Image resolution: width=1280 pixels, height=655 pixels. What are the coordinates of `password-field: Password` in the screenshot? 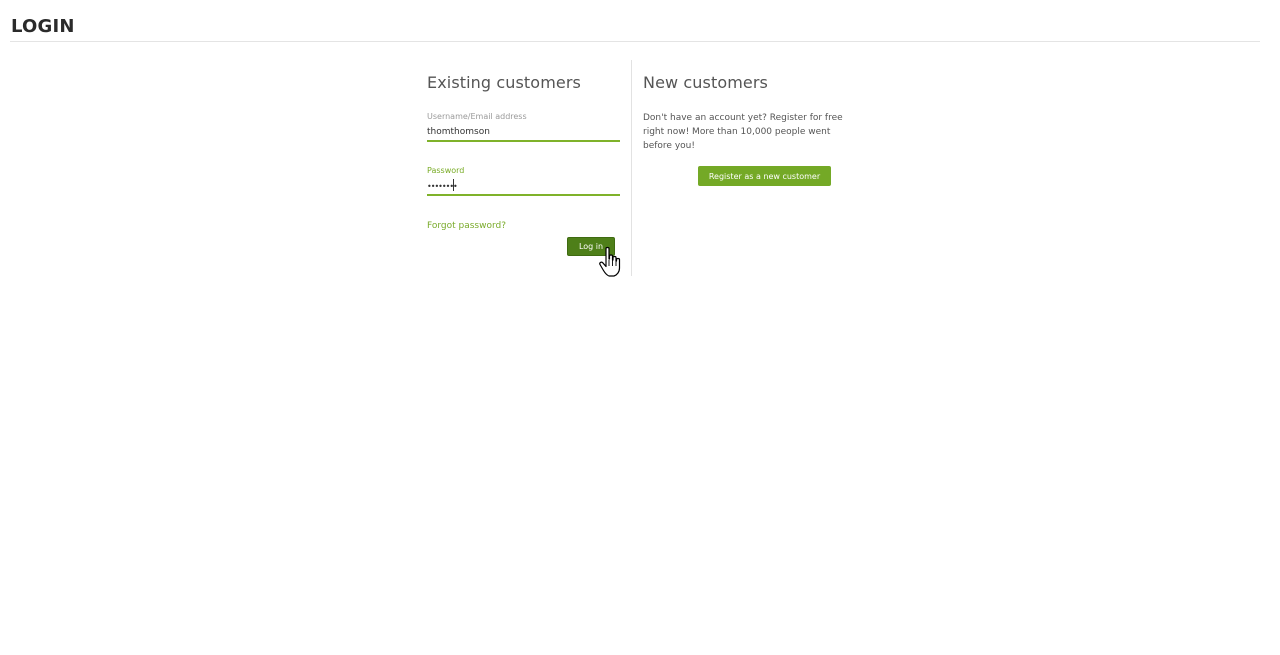 It's located at (523, 181).